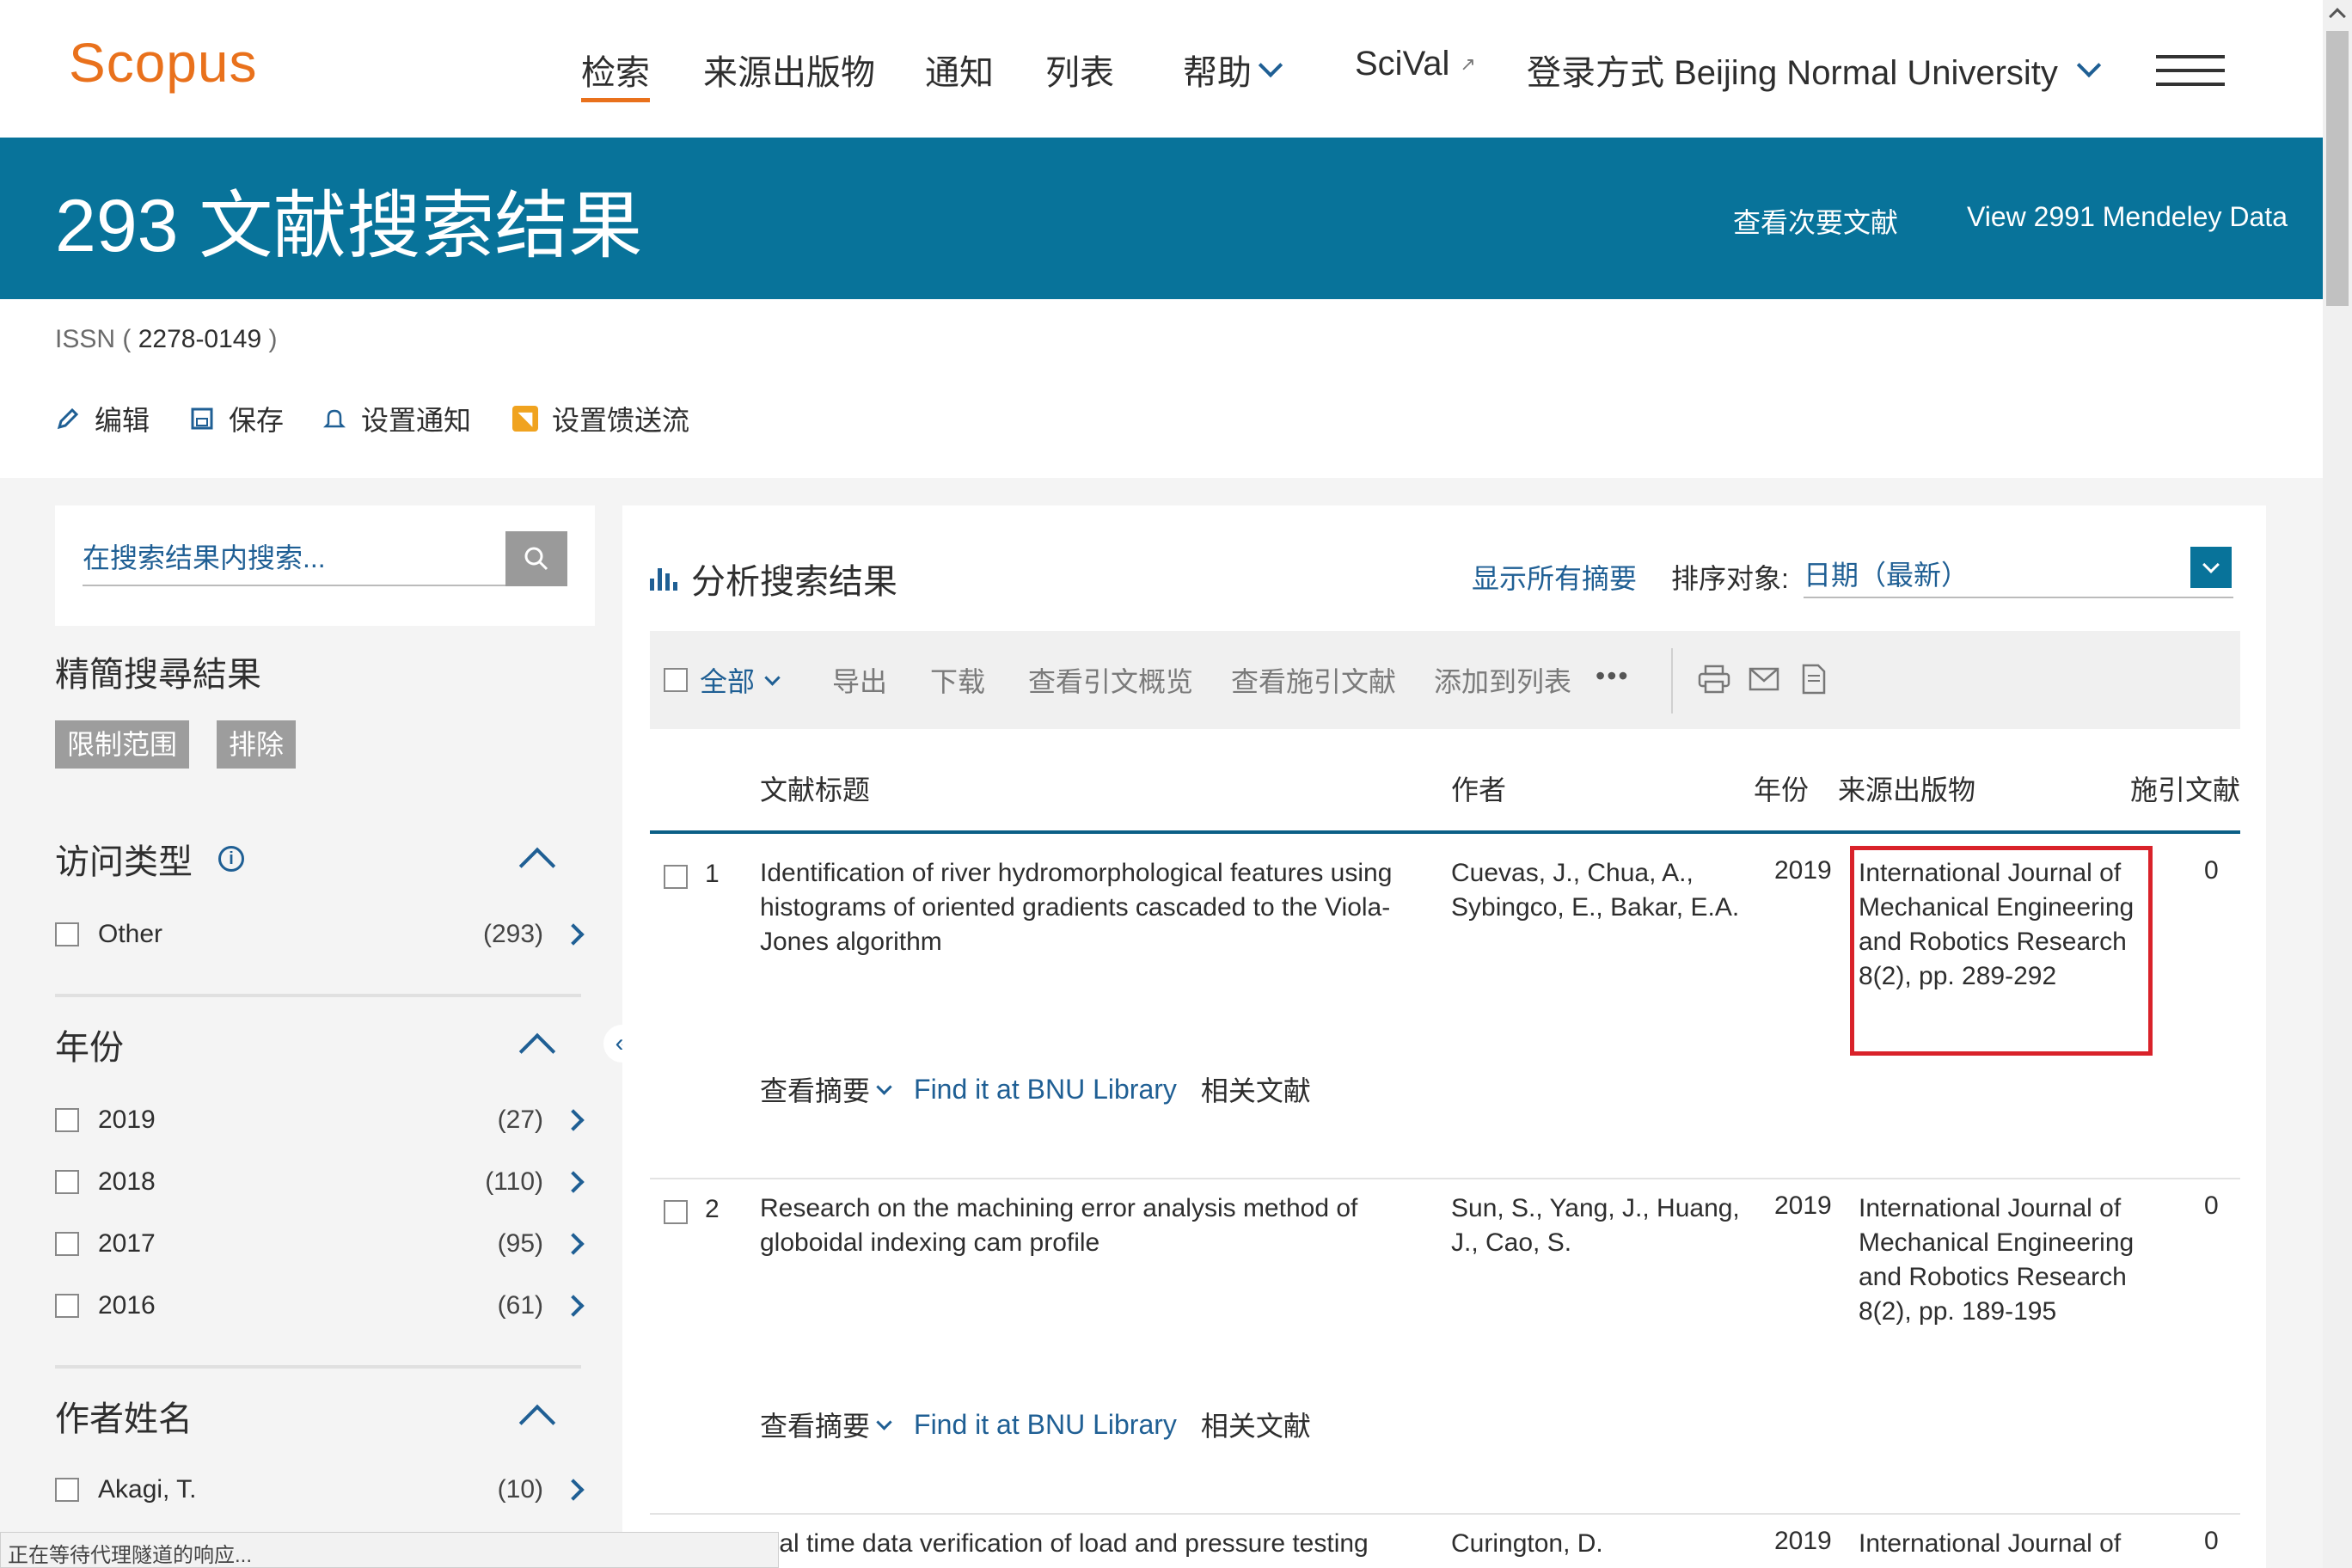 The width and height of the screenshot is (2352, 1568). What do you see at coordinates (1672, 681) in the screenshot?
I see `toolbar-separator` at bounding box center [1672, 681].